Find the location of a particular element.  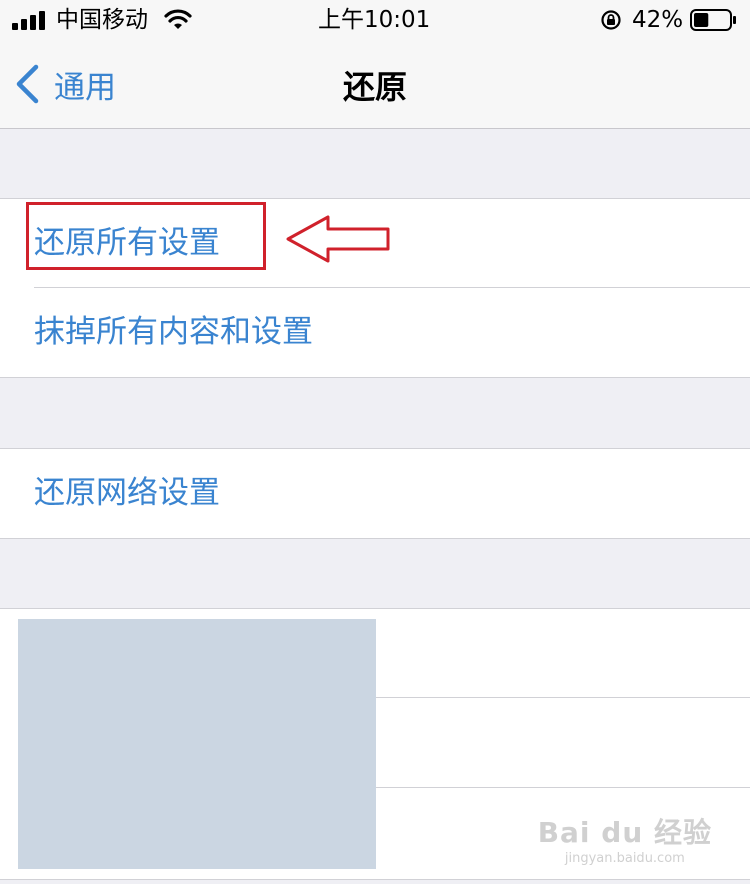

navigation-bar: 通用 还原 is located at coordinates (375, 84).